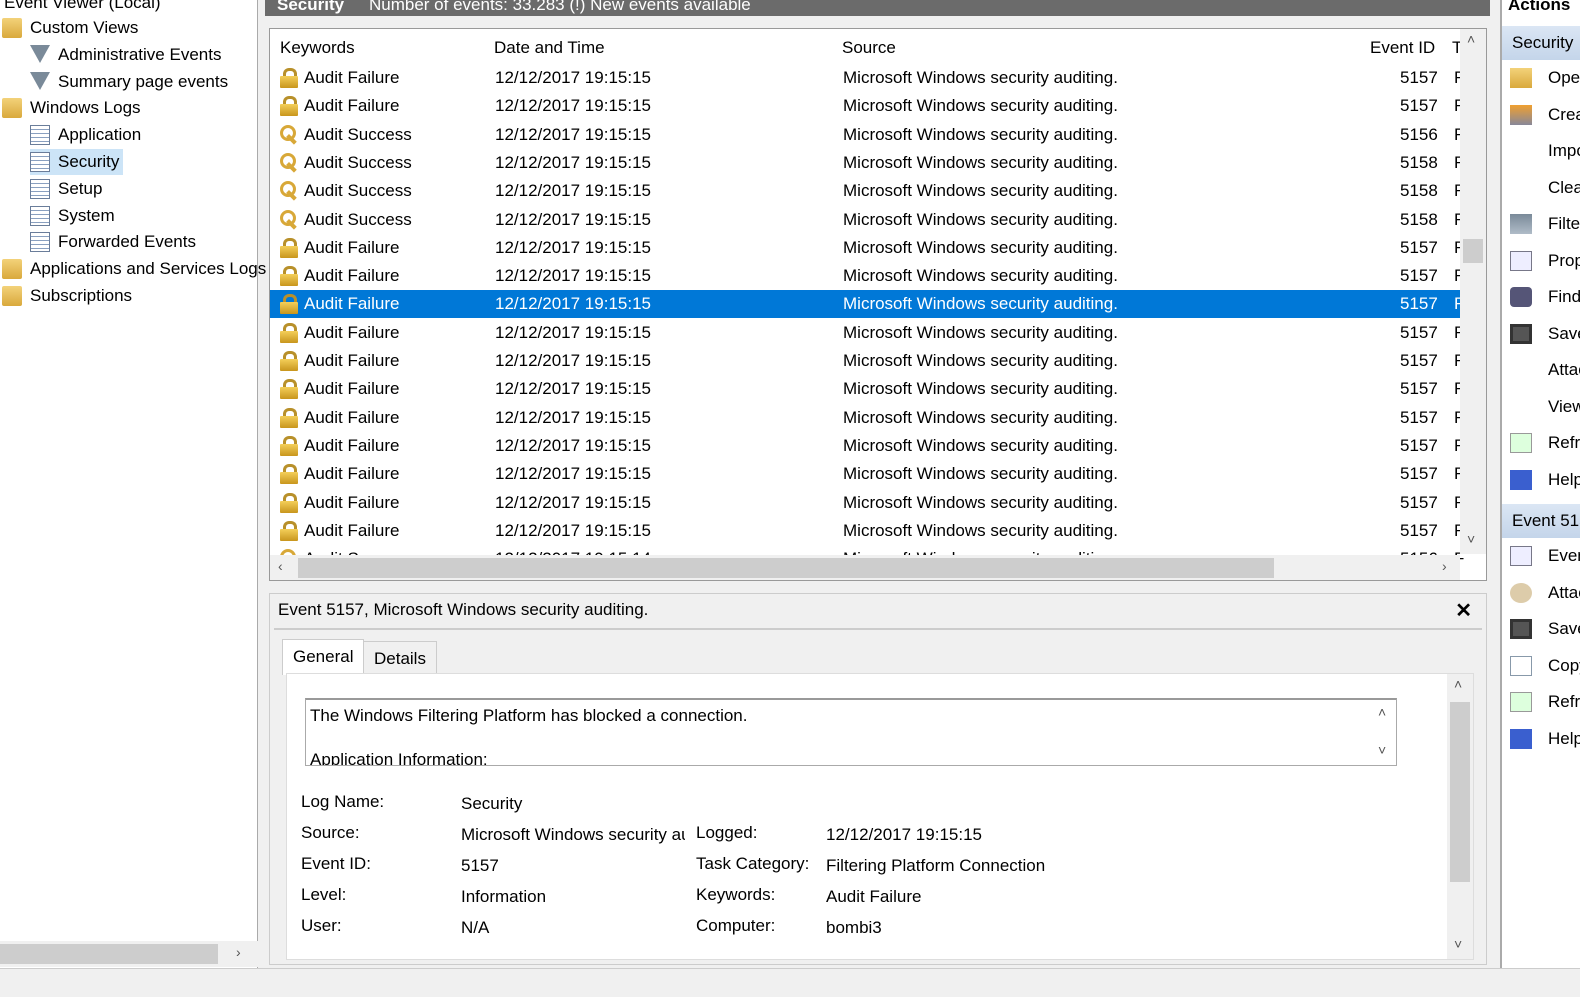 This screenshot has height=997, width=1580. What do you see at coordinates (72, 216) in the screenshot?
I see `tree-item-system: System` at bounding box center [72, 216].